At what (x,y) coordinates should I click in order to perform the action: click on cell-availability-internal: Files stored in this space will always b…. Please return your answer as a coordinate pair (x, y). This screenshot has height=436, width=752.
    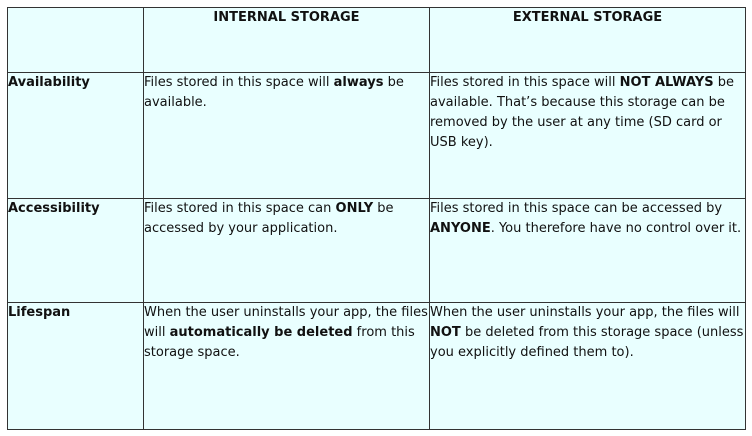
    Looking at the image, I should click on (286, 135).